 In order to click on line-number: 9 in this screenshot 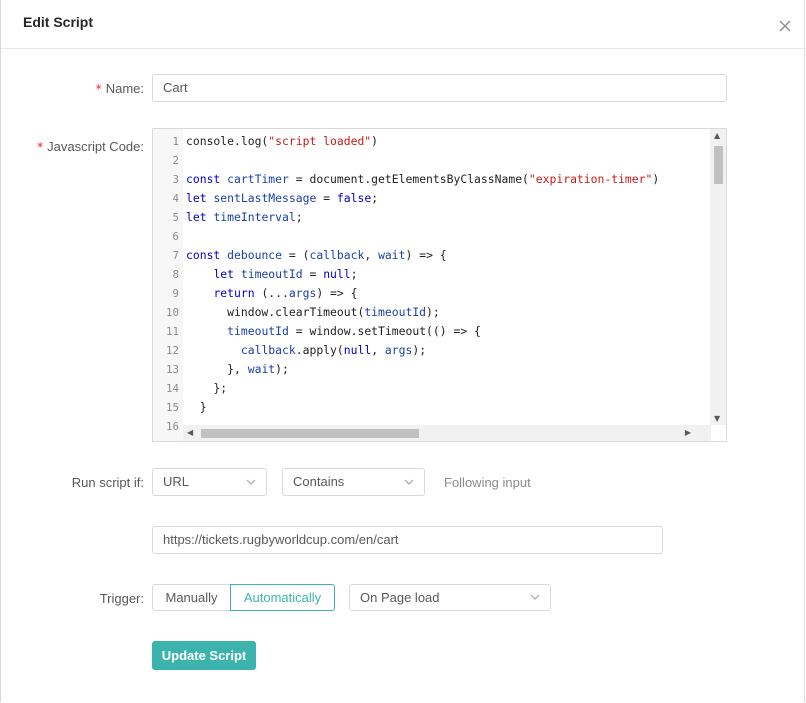, I will do `click(175, 293)`.